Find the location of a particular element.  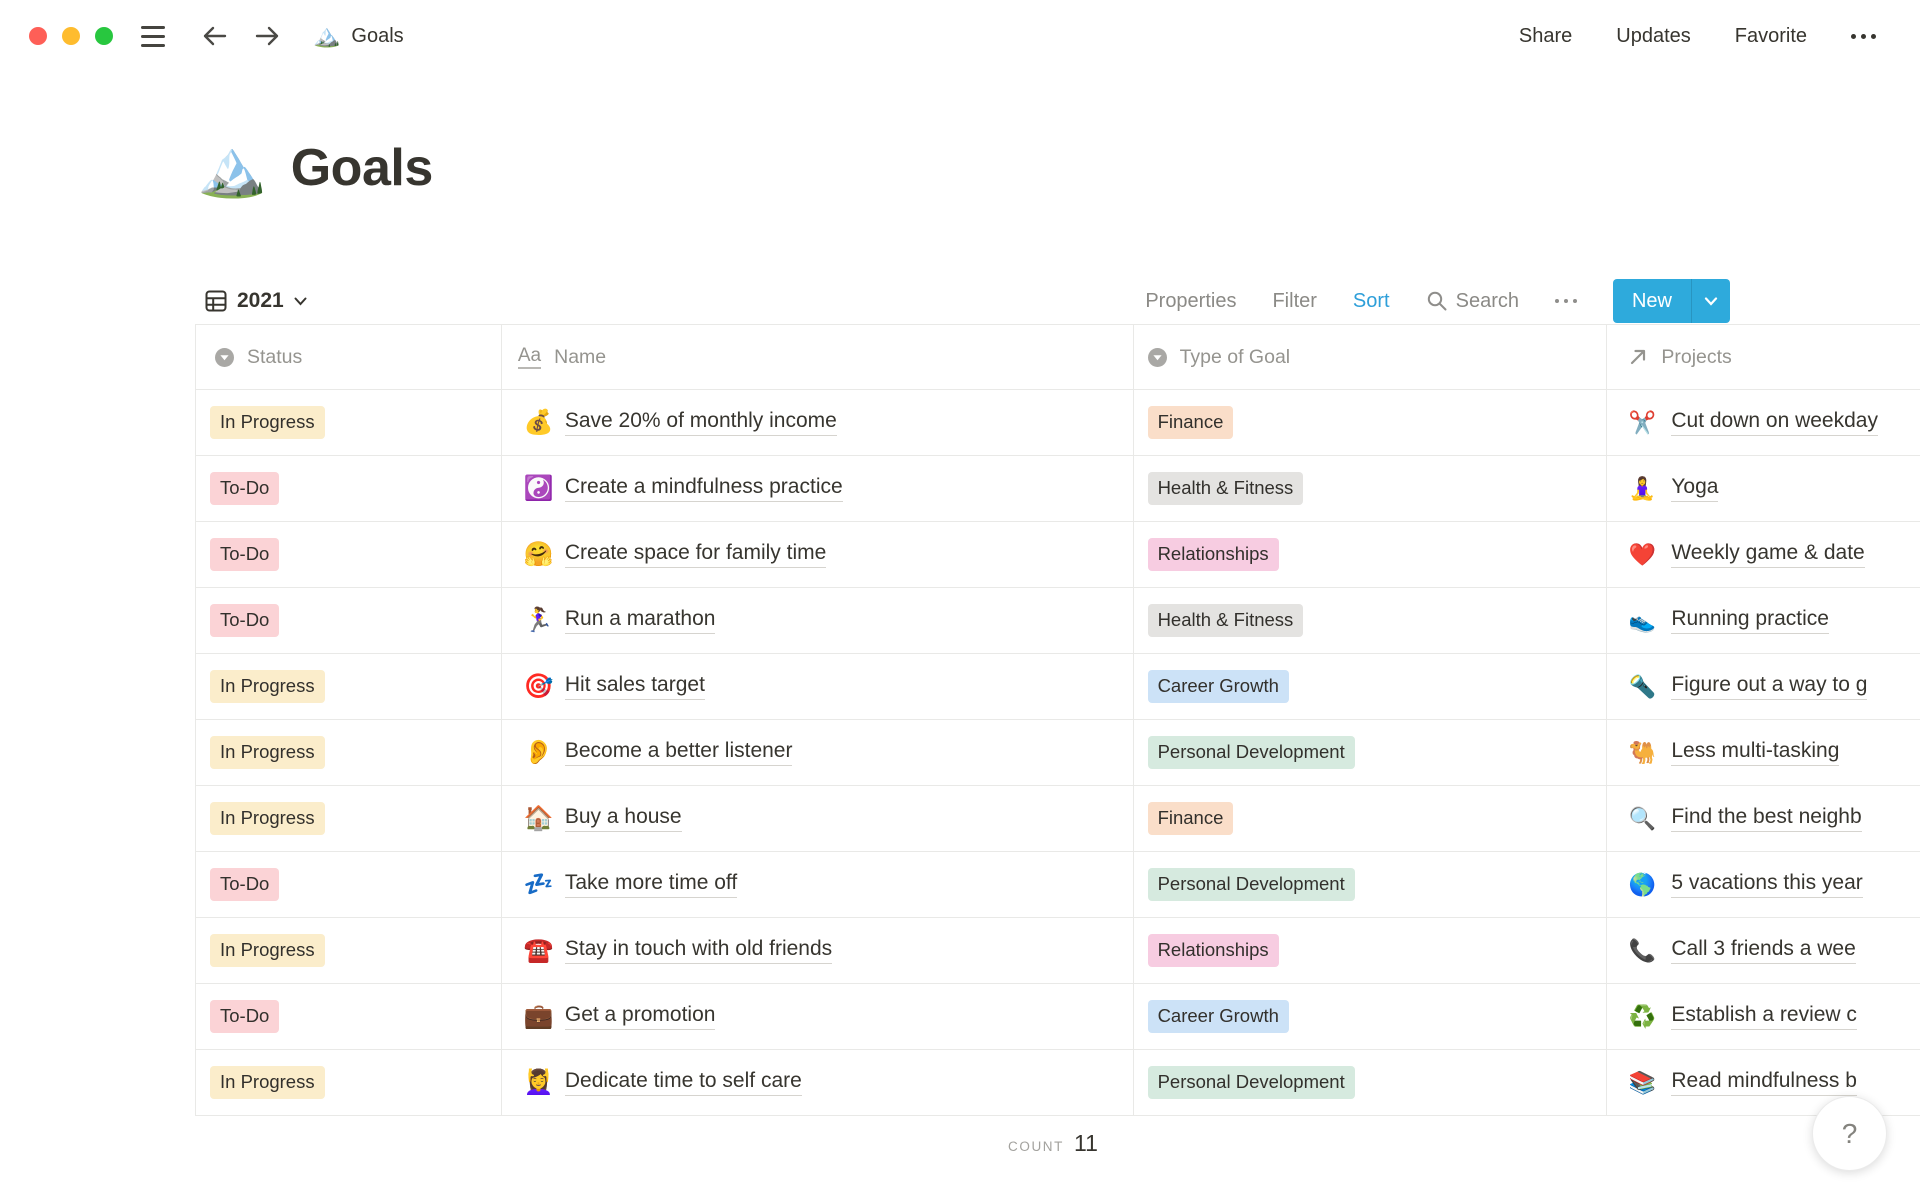

goal-title-link: Save 20% of monthly income is located at coordinates (700, 422).